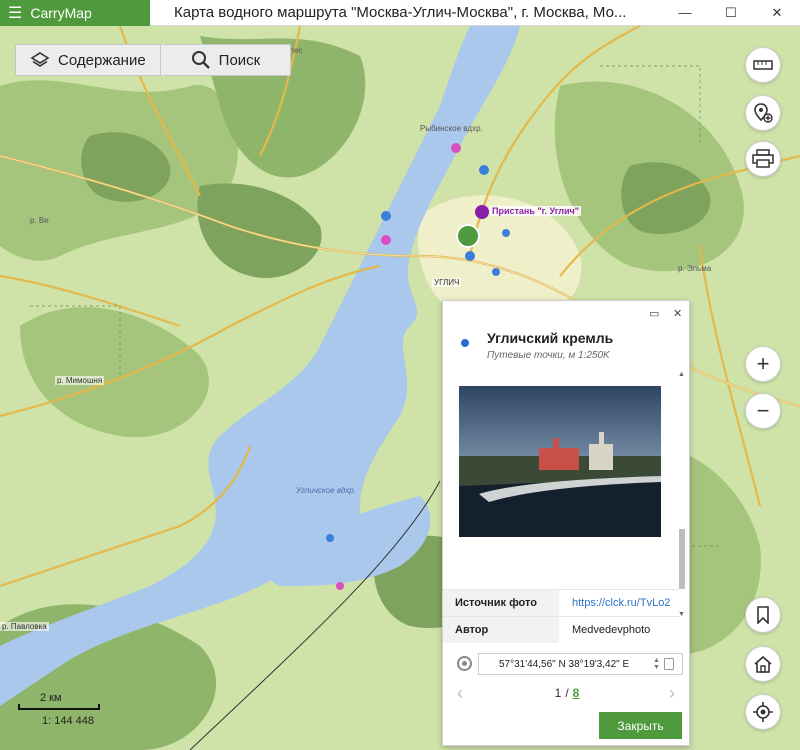  I want to click on bookmark-icon, so click(763, 615).